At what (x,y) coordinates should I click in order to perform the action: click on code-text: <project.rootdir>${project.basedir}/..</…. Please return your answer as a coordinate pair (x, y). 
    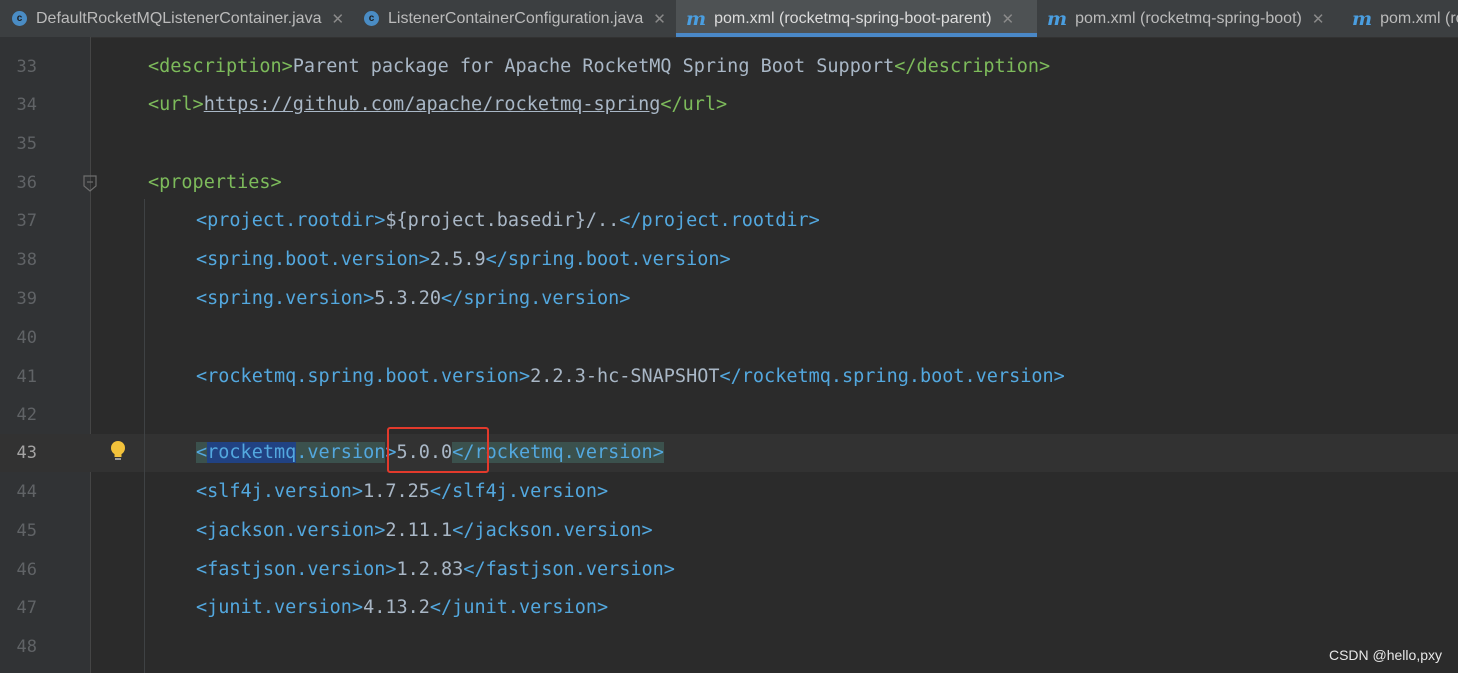
    Looking at the image, I should click on (508, 220).